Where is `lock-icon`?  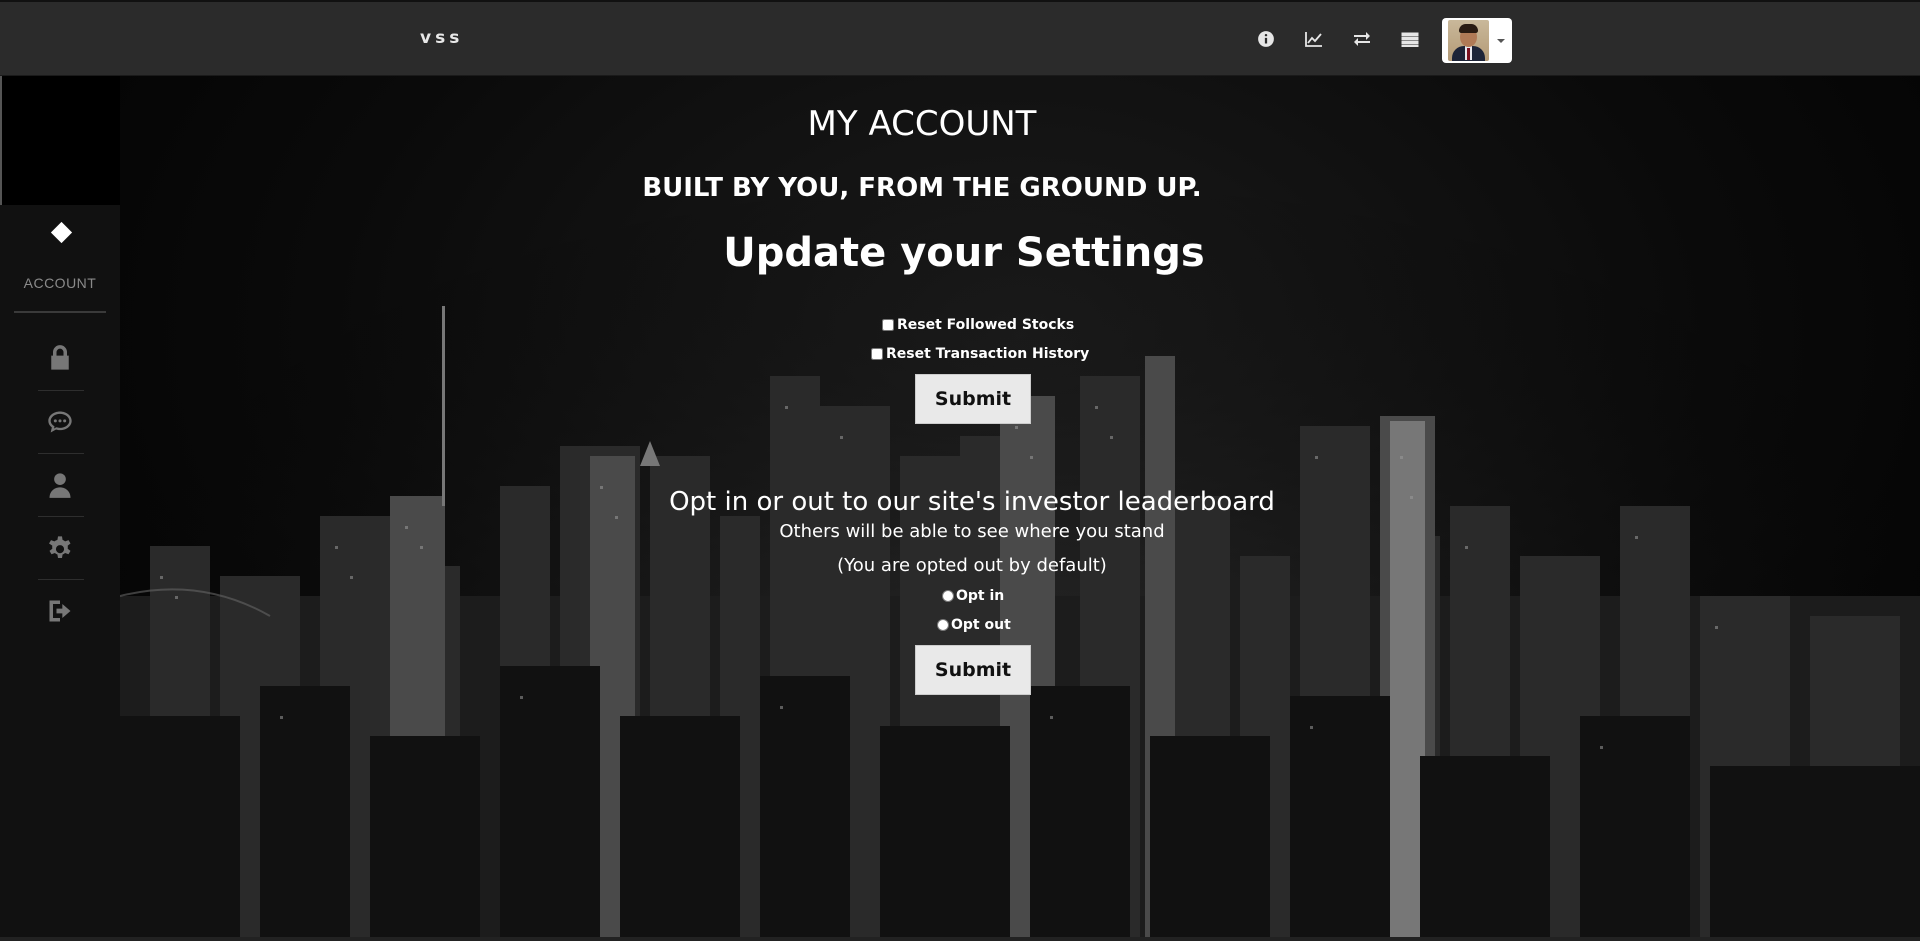 lock-icon is located at coordinates (60, 357).